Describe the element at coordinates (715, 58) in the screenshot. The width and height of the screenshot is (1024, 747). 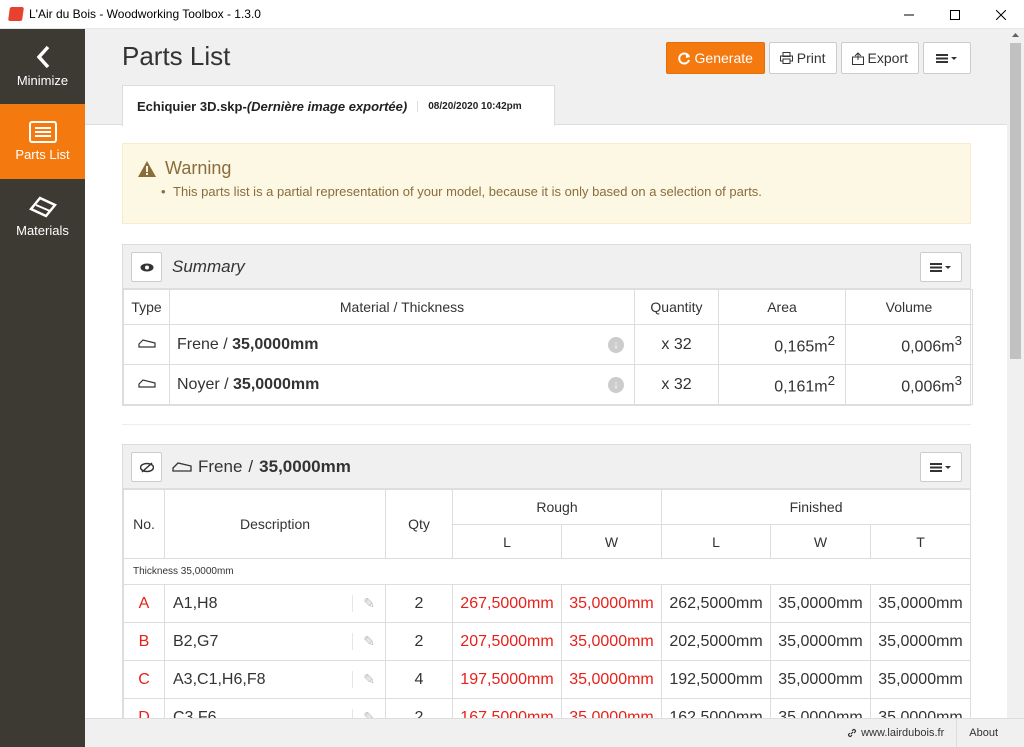
I see `generate-button: Generate` at that location.